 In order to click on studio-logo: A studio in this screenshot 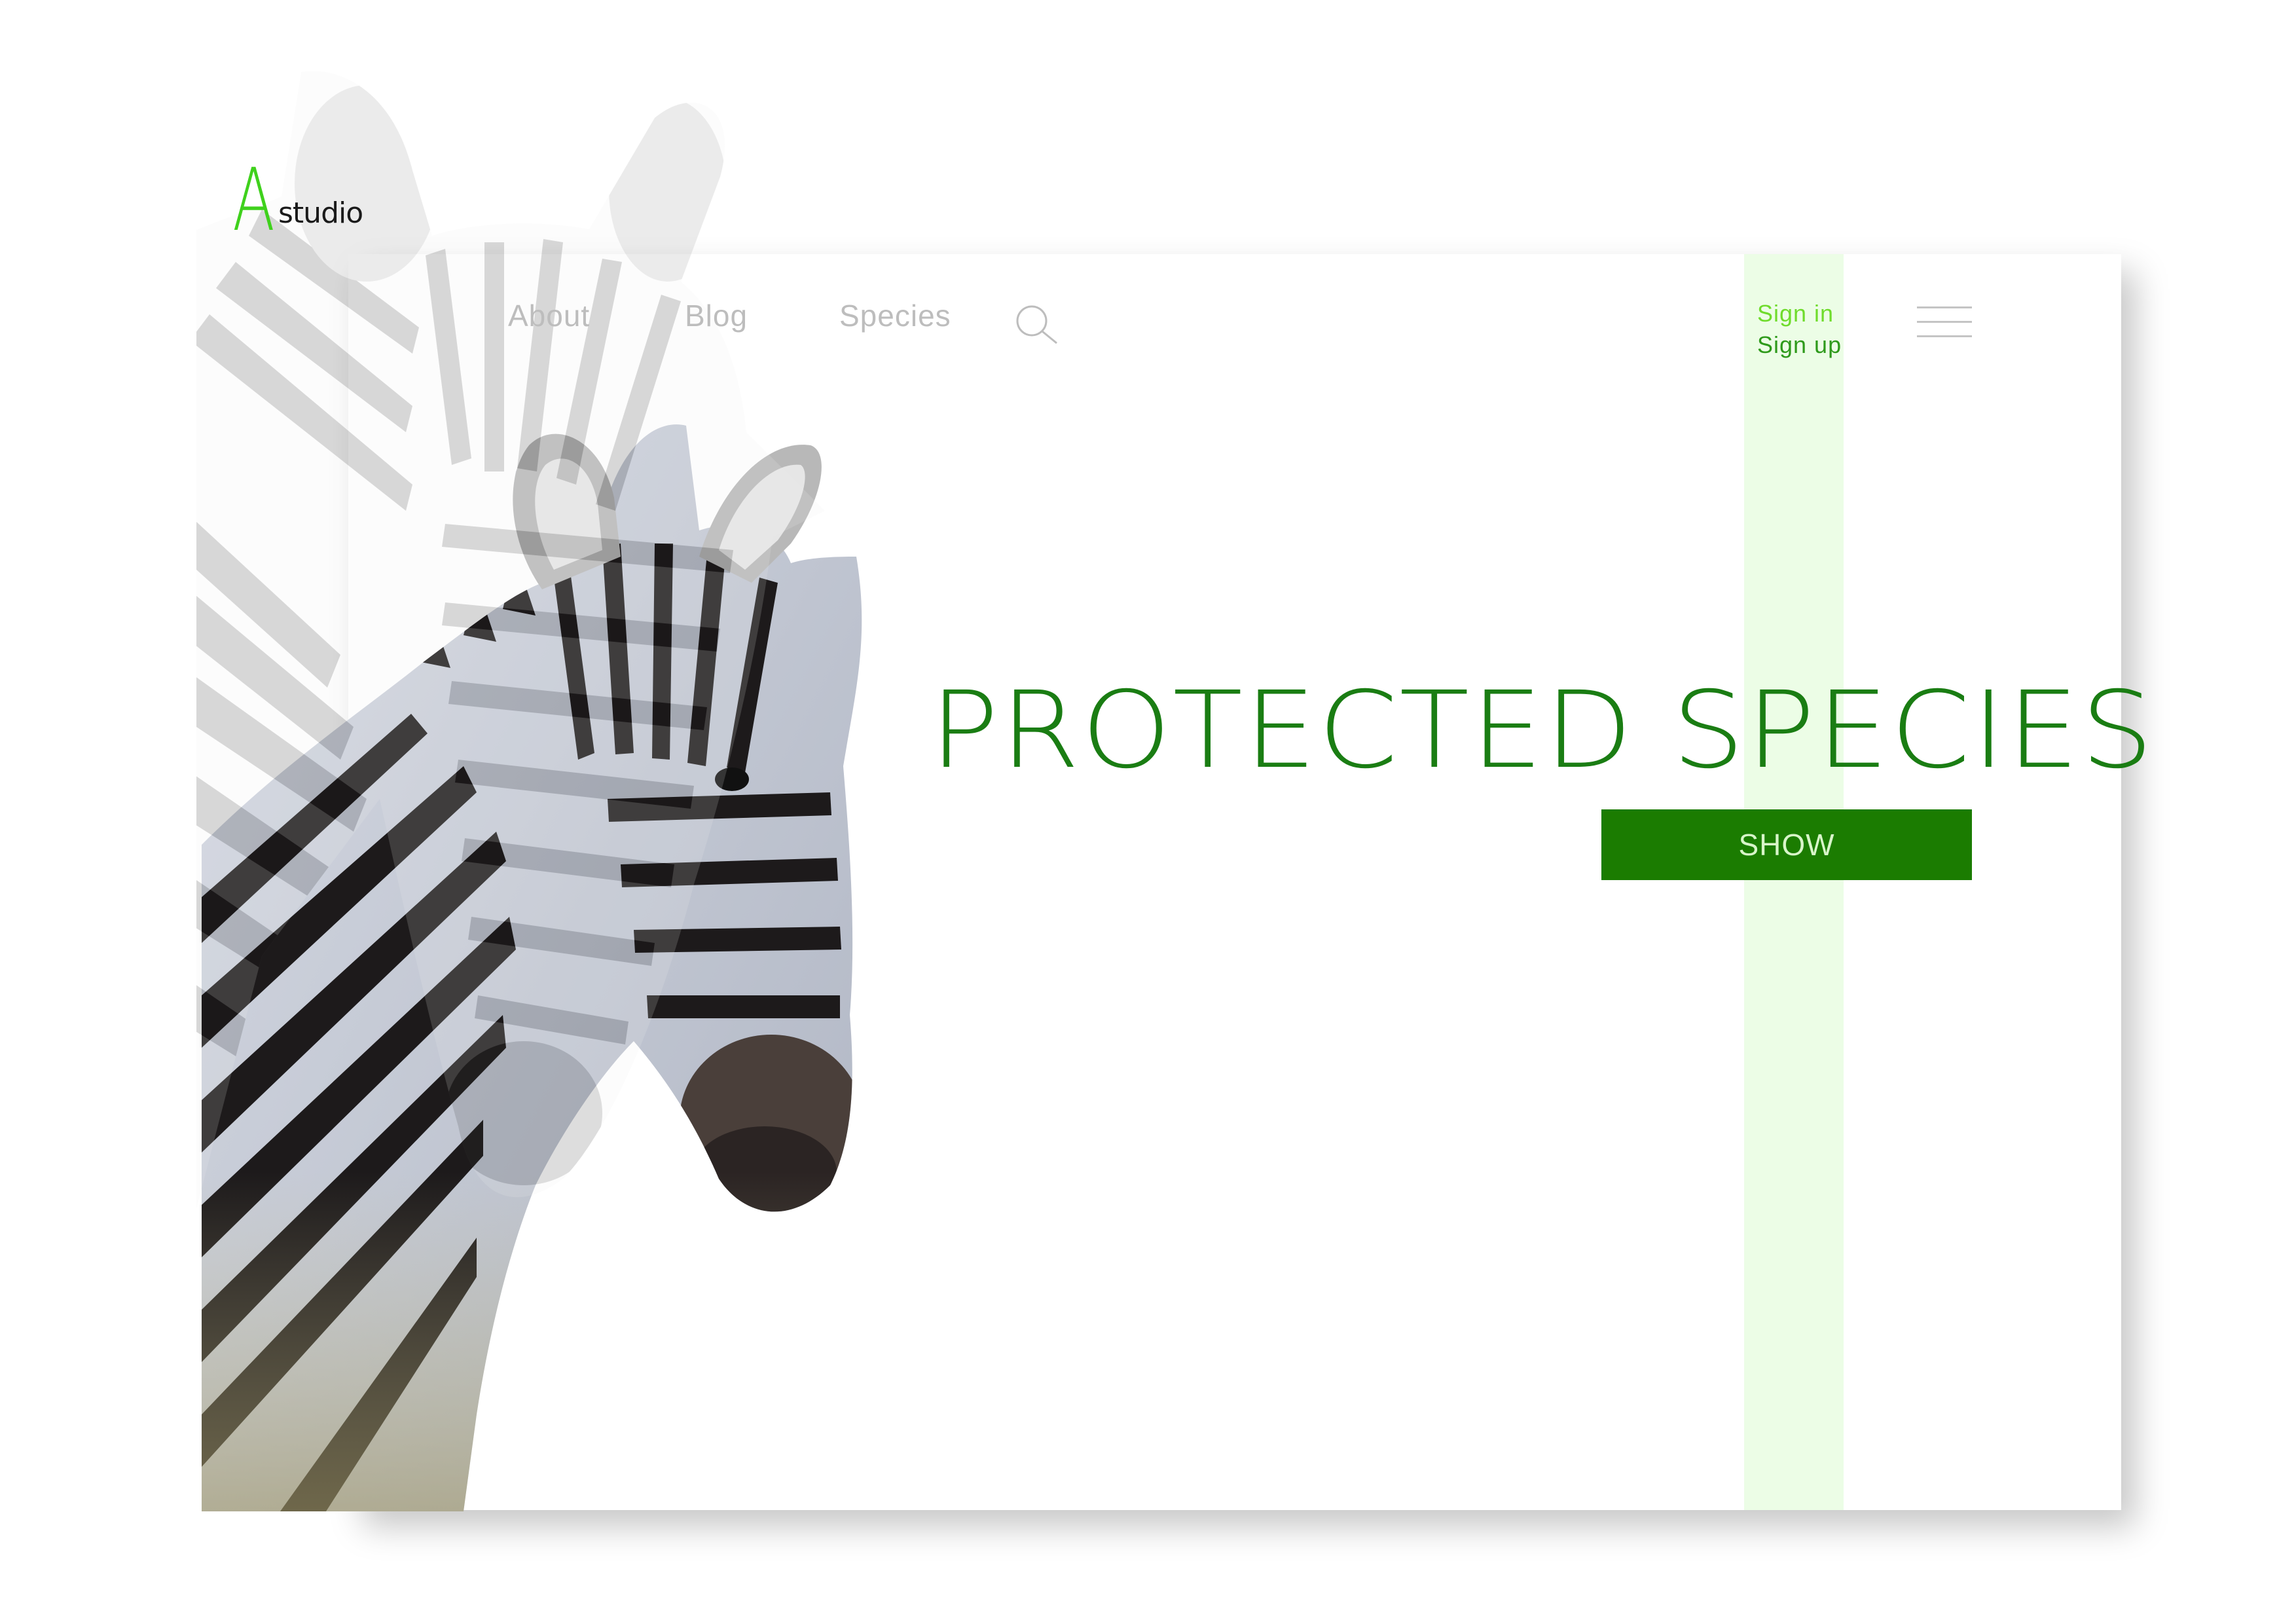, I will do `click(311, 200)`.